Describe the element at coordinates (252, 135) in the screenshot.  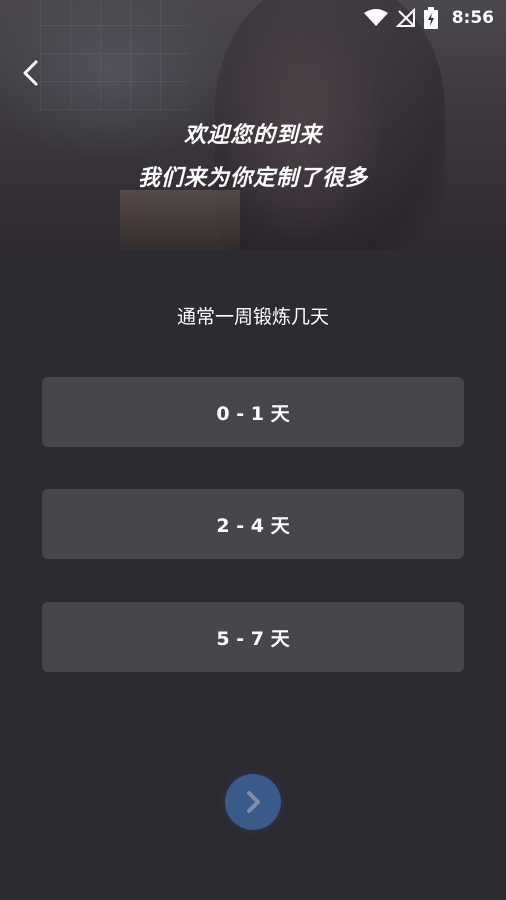
I see `hero-title-line1: 欢迎您的到来` at that location.